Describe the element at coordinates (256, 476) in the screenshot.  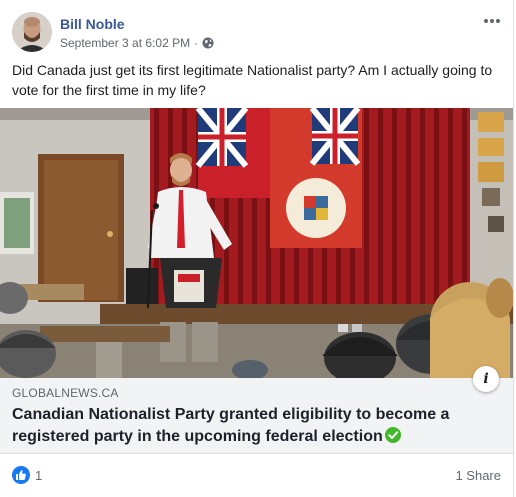
I see `post-footer: 1 1 Share` at that location.